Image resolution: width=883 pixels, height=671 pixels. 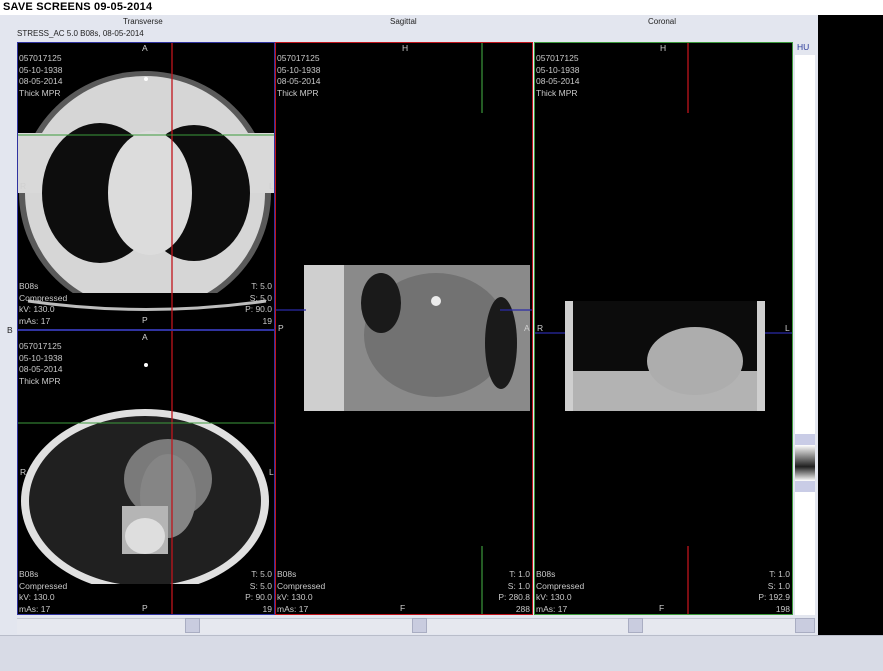 I want to click on position: P: 192.9, so click(x=774, y=597).